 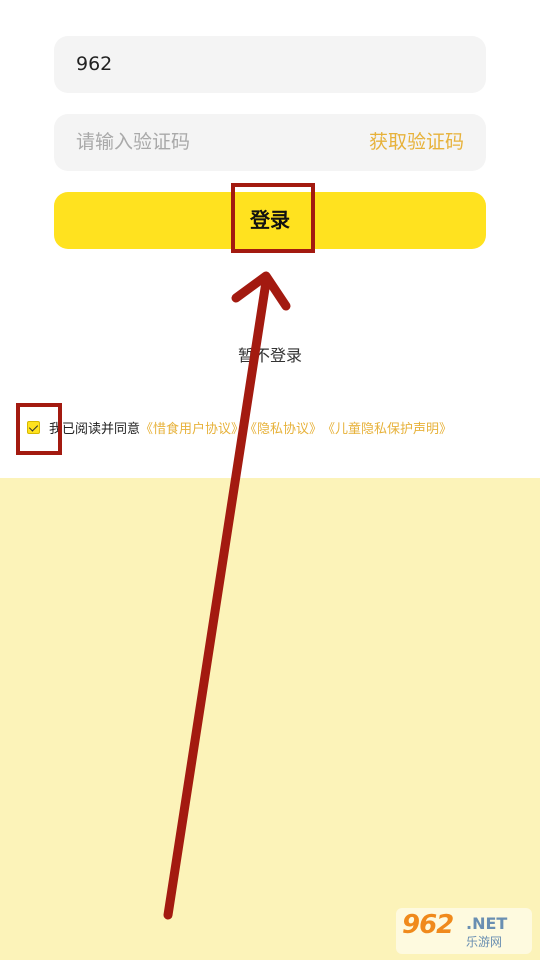 What do you see at coordinates (261, 291) in the screenshot?
I see `arrow-head` at bounding box center [261, 291].